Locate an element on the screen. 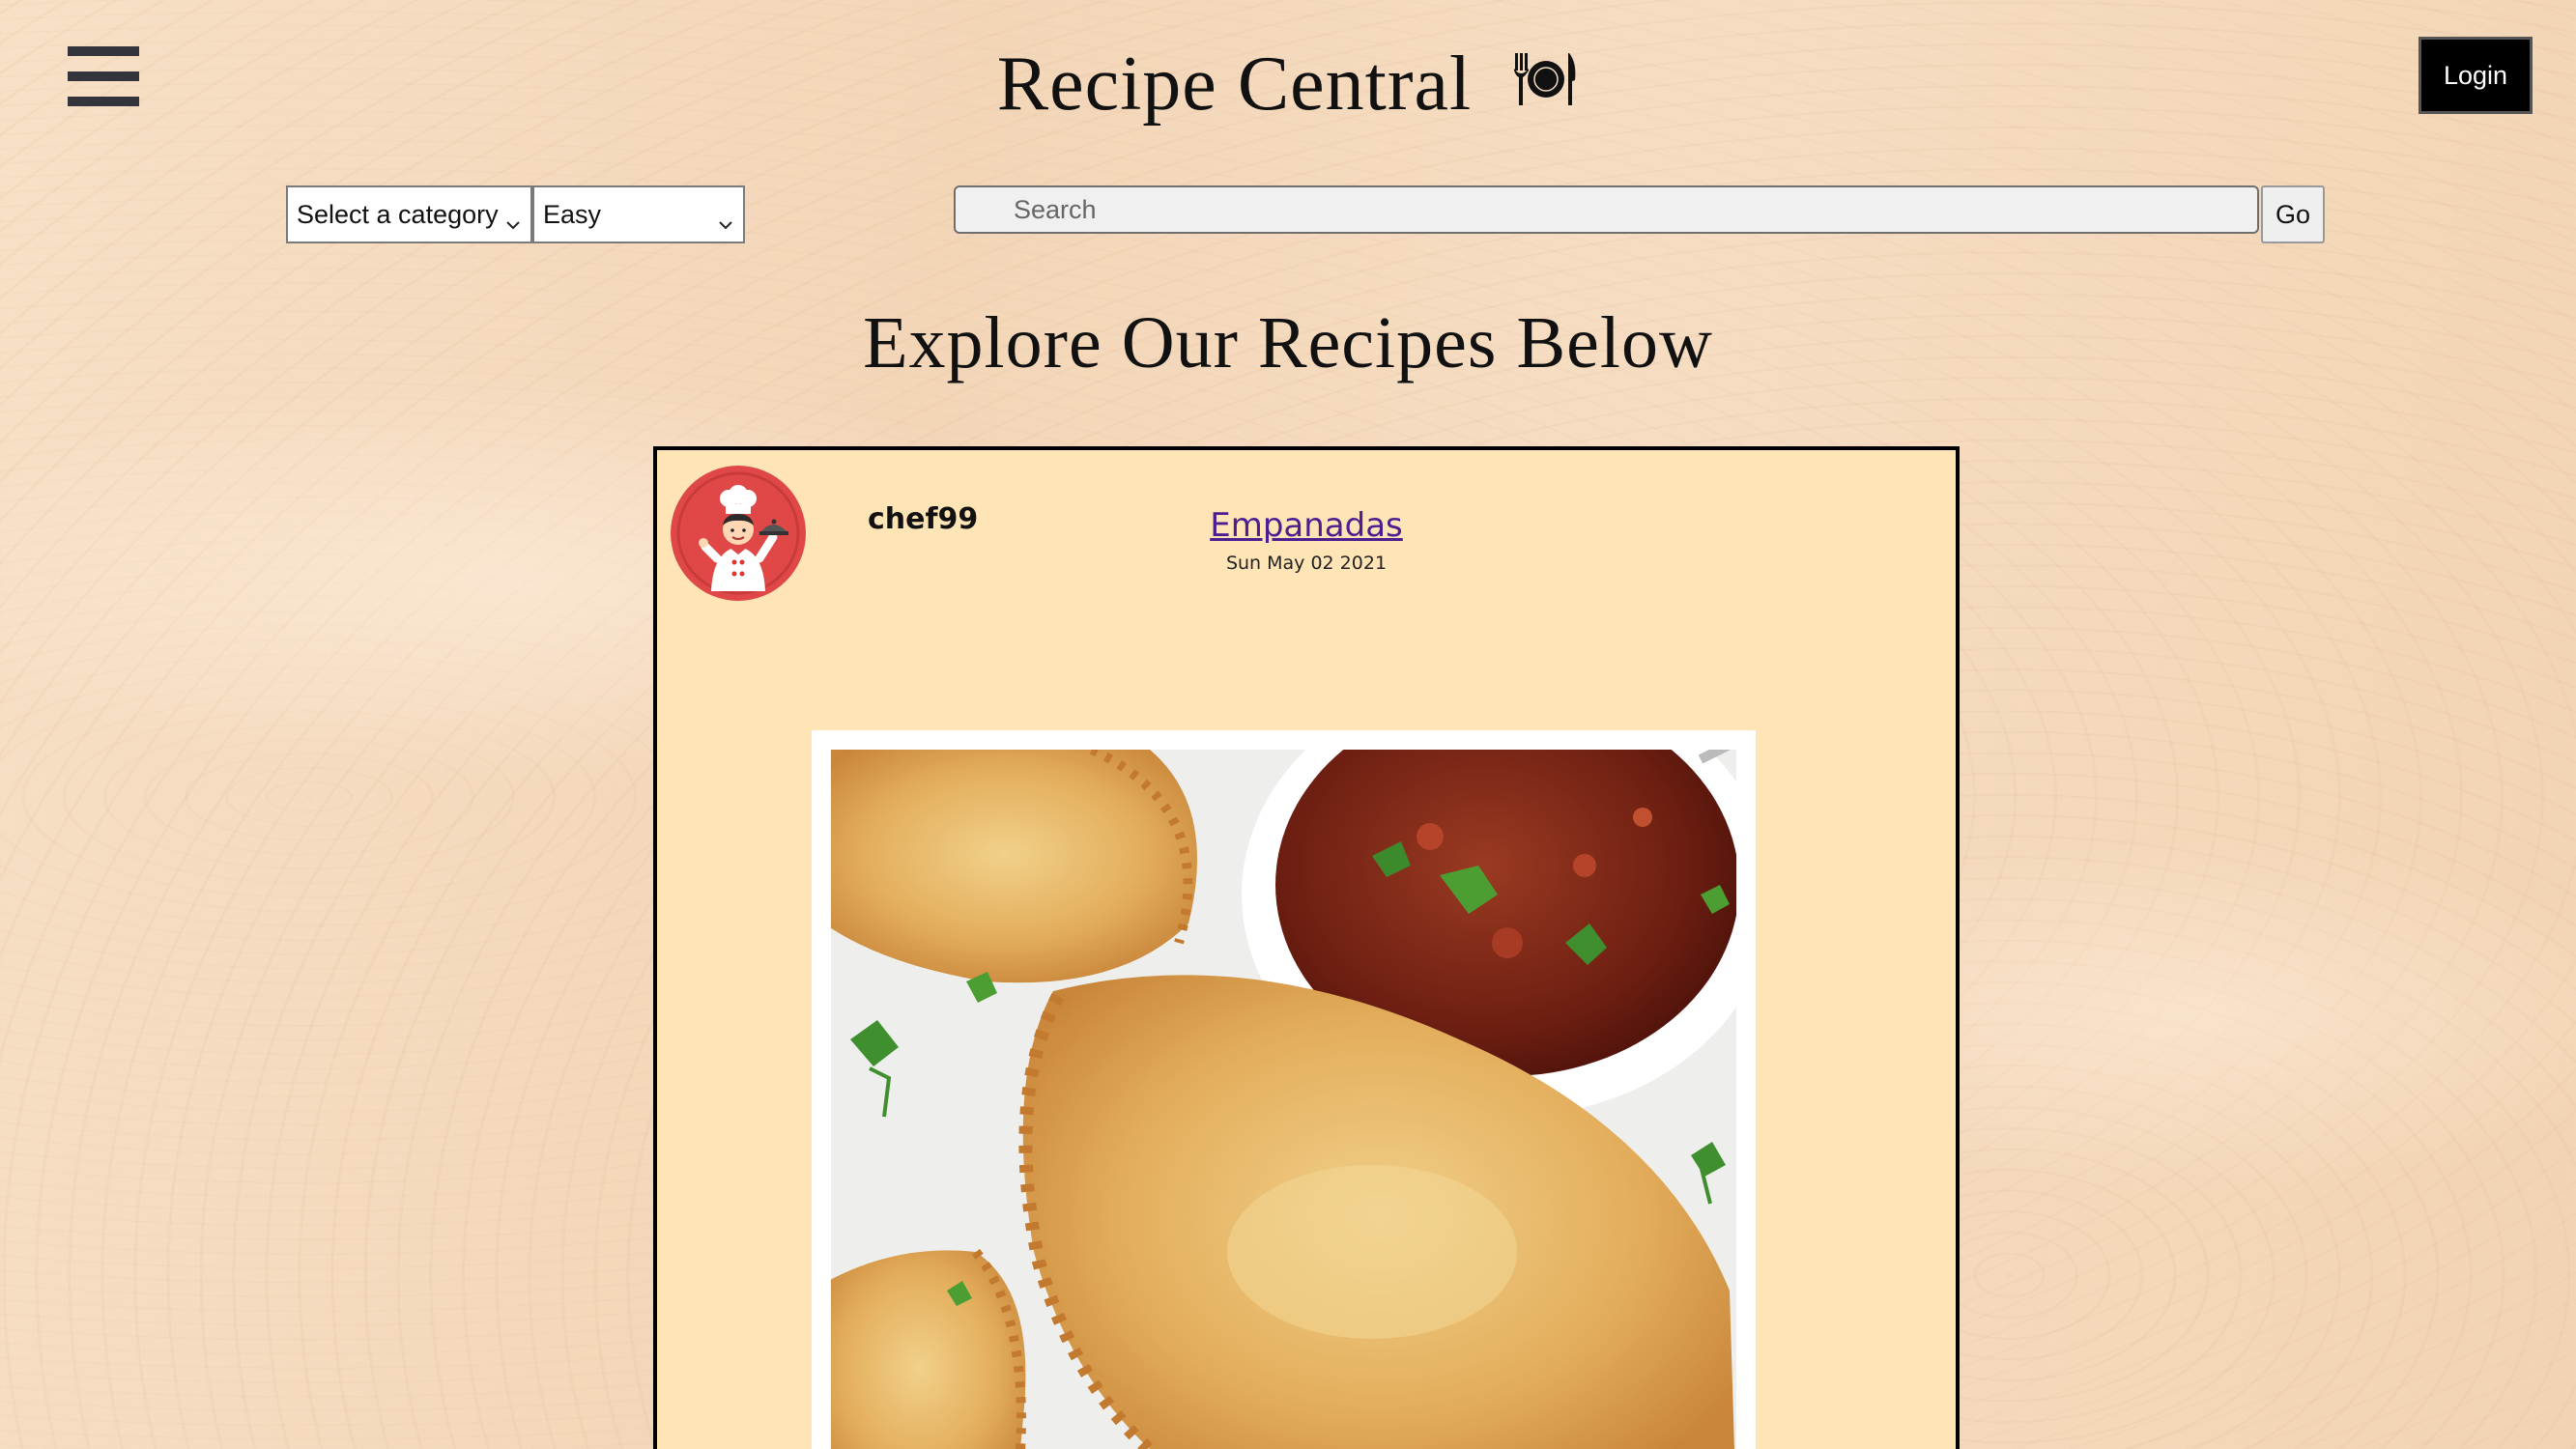  difficulty-select: Easy is located at coordinates (639, 214).